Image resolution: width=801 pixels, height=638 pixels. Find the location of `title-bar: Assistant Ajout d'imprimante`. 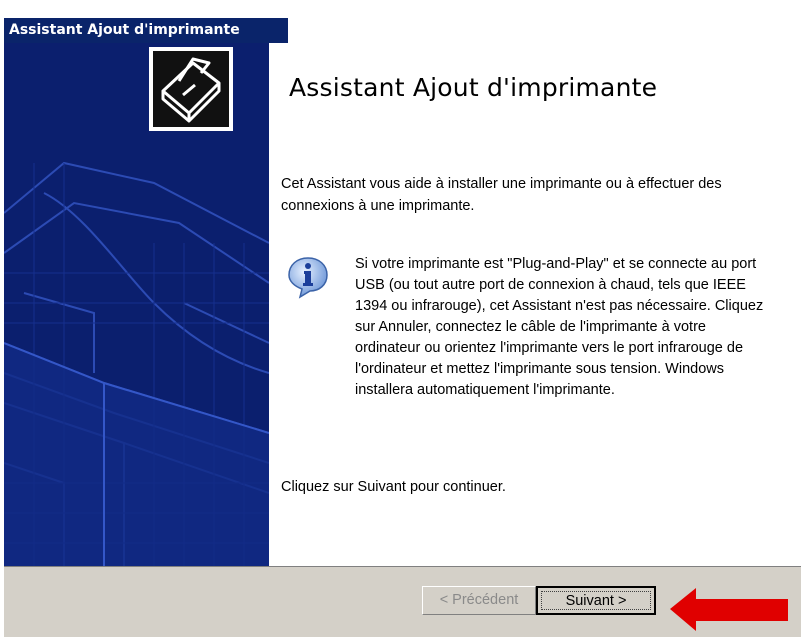

title-bar: Assistant Ajout d'imprimante is located at coordinates (146, 30).